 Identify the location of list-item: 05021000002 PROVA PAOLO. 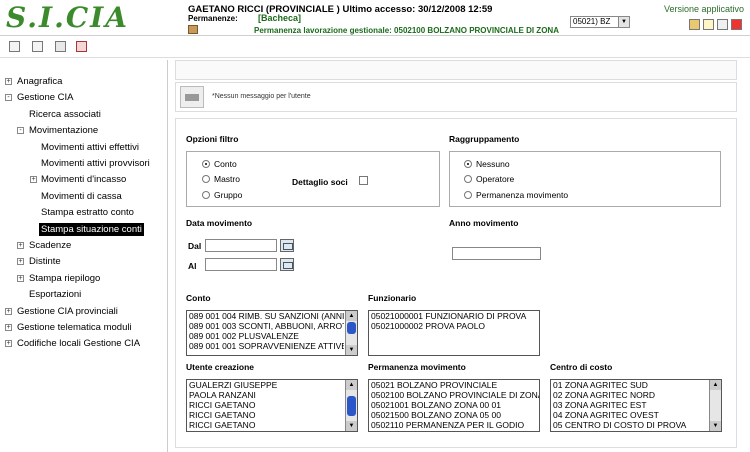
(454, 326).